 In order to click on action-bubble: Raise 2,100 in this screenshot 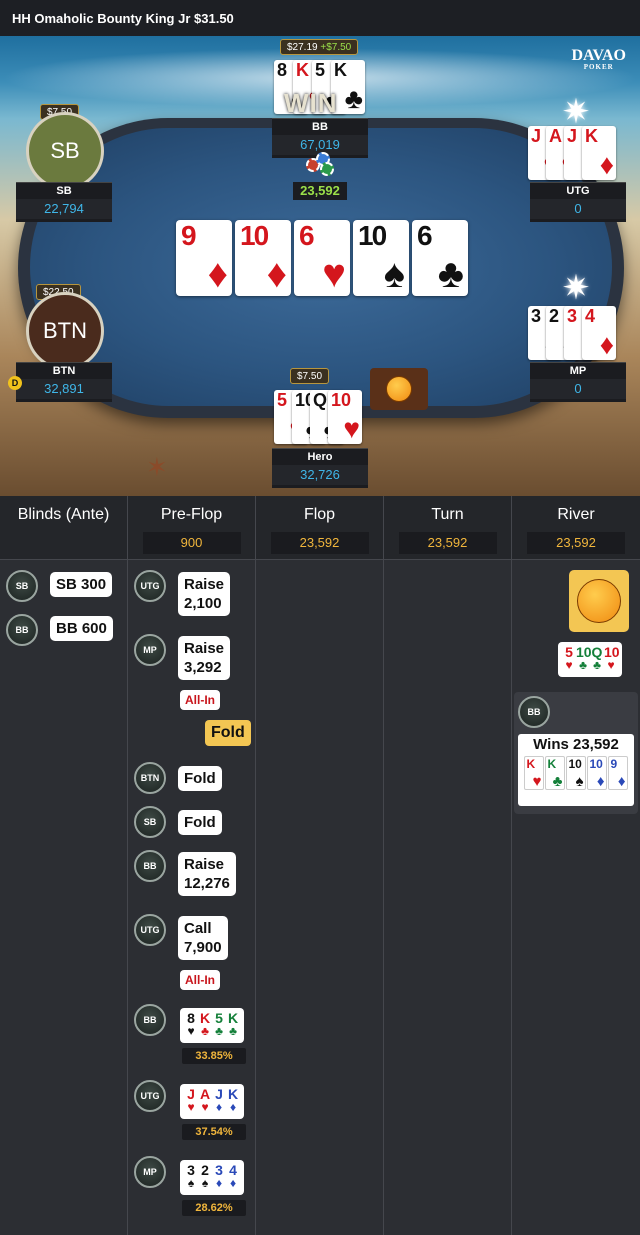, I will do `click(204, 594)`.